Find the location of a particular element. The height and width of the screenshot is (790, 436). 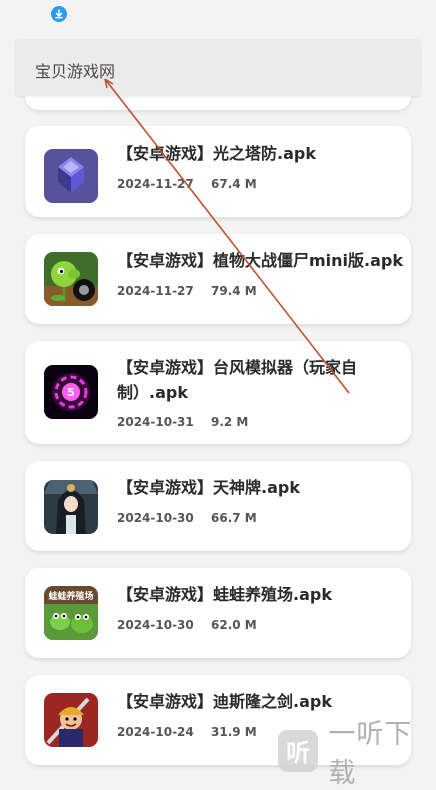

list-item: 蛙蛙养殖场 【安卓游戏】蛙蛙养殖场.apk 2024-10-30 62.0 M is located at coordinates (218, 613).